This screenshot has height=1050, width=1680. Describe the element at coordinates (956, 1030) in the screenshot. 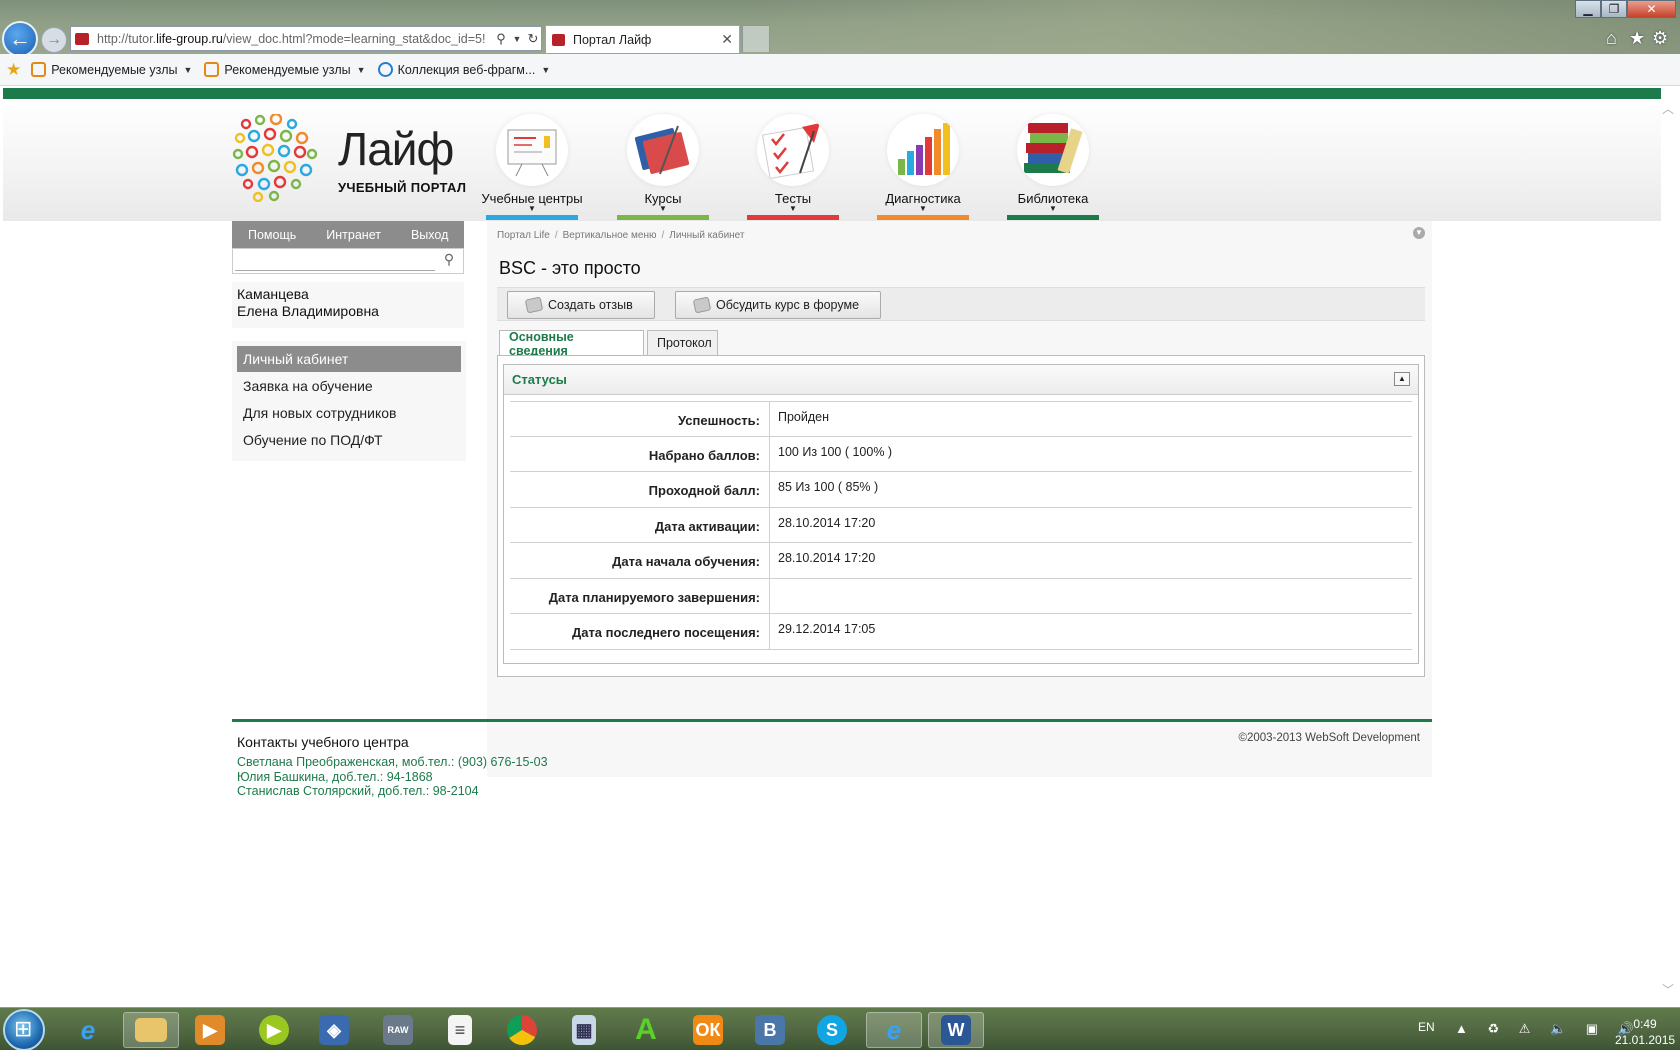

I see `taskbar-word: W` at that location.